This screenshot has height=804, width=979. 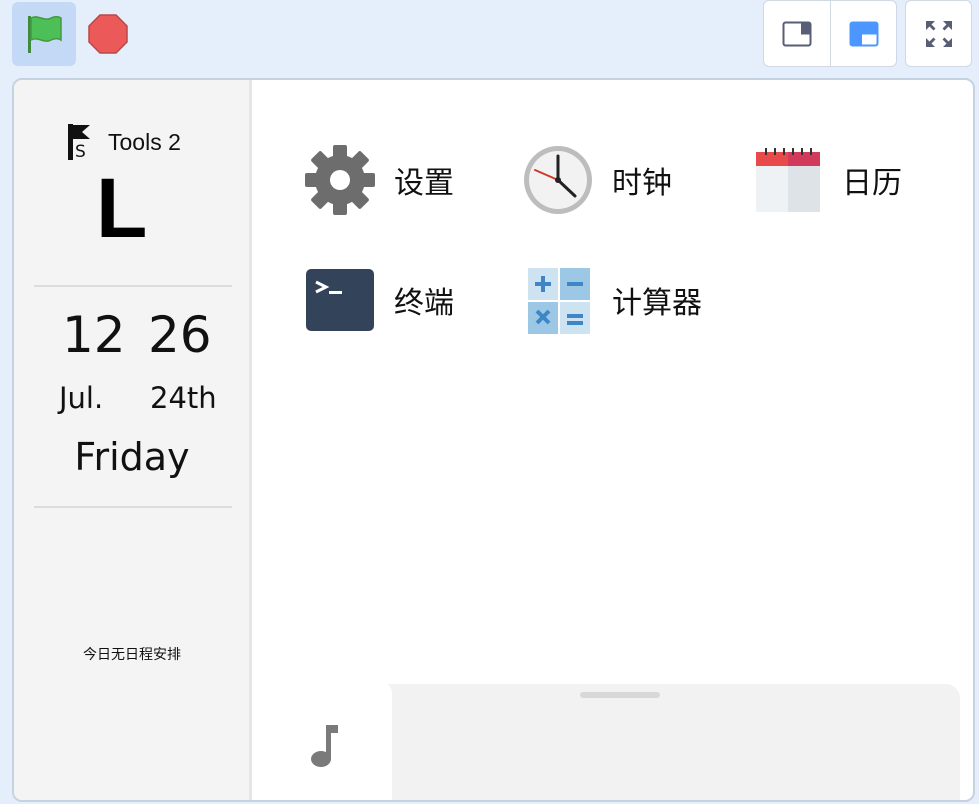 I want to click on fullscreen-button, so click(x=938, y=33).